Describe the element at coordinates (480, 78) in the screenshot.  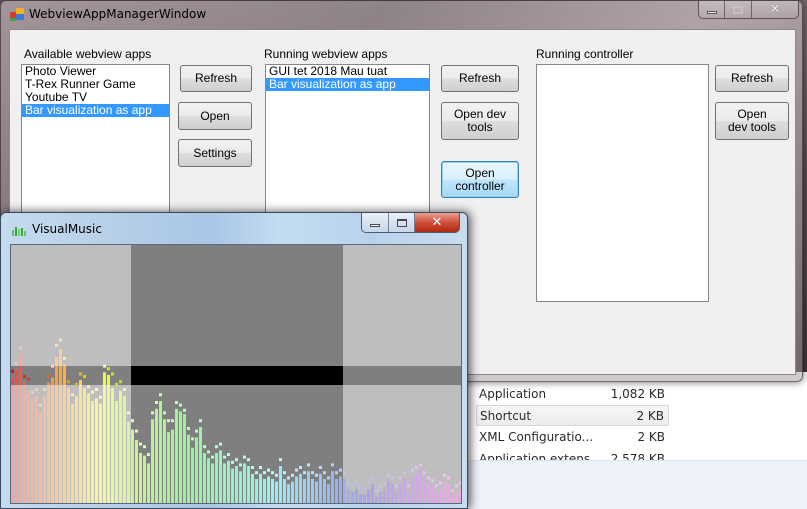
I see `running-refresh-button: Refresh` at that location.